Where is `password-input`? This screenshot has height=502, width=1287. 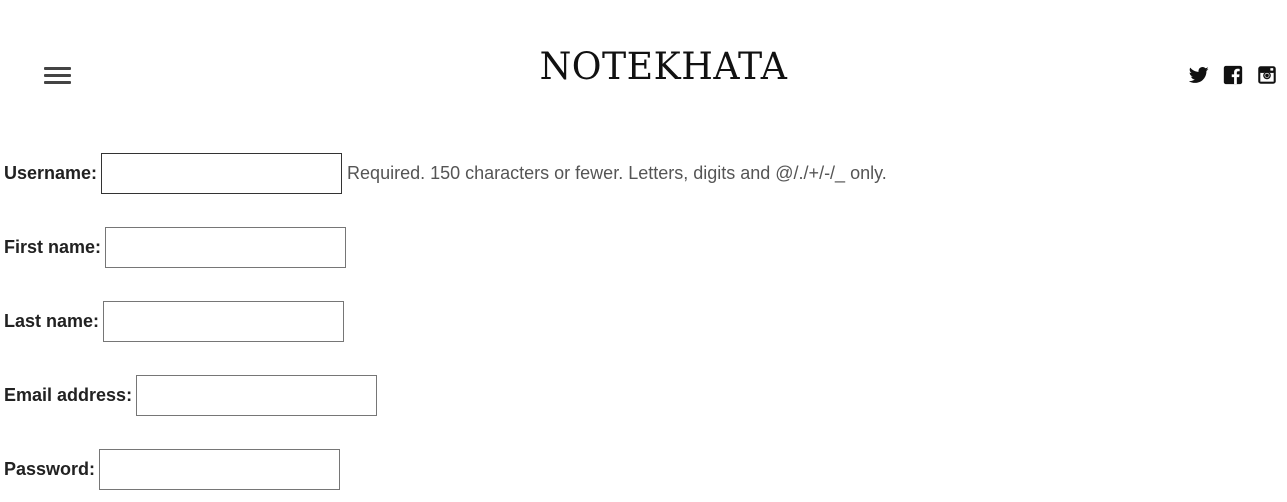
password-input is located at coordinates (220, 469).